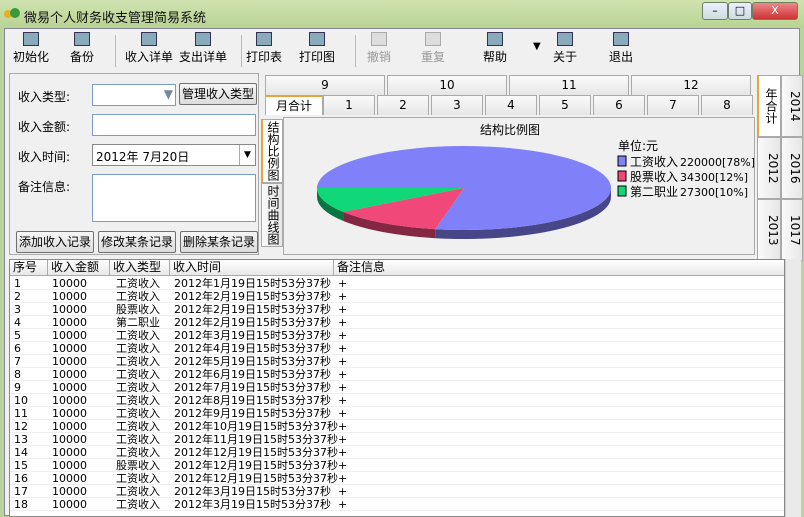 This screenshot has height=517, width=804. I want to click on toolbar-button-7: 重复, so click(433, 48).